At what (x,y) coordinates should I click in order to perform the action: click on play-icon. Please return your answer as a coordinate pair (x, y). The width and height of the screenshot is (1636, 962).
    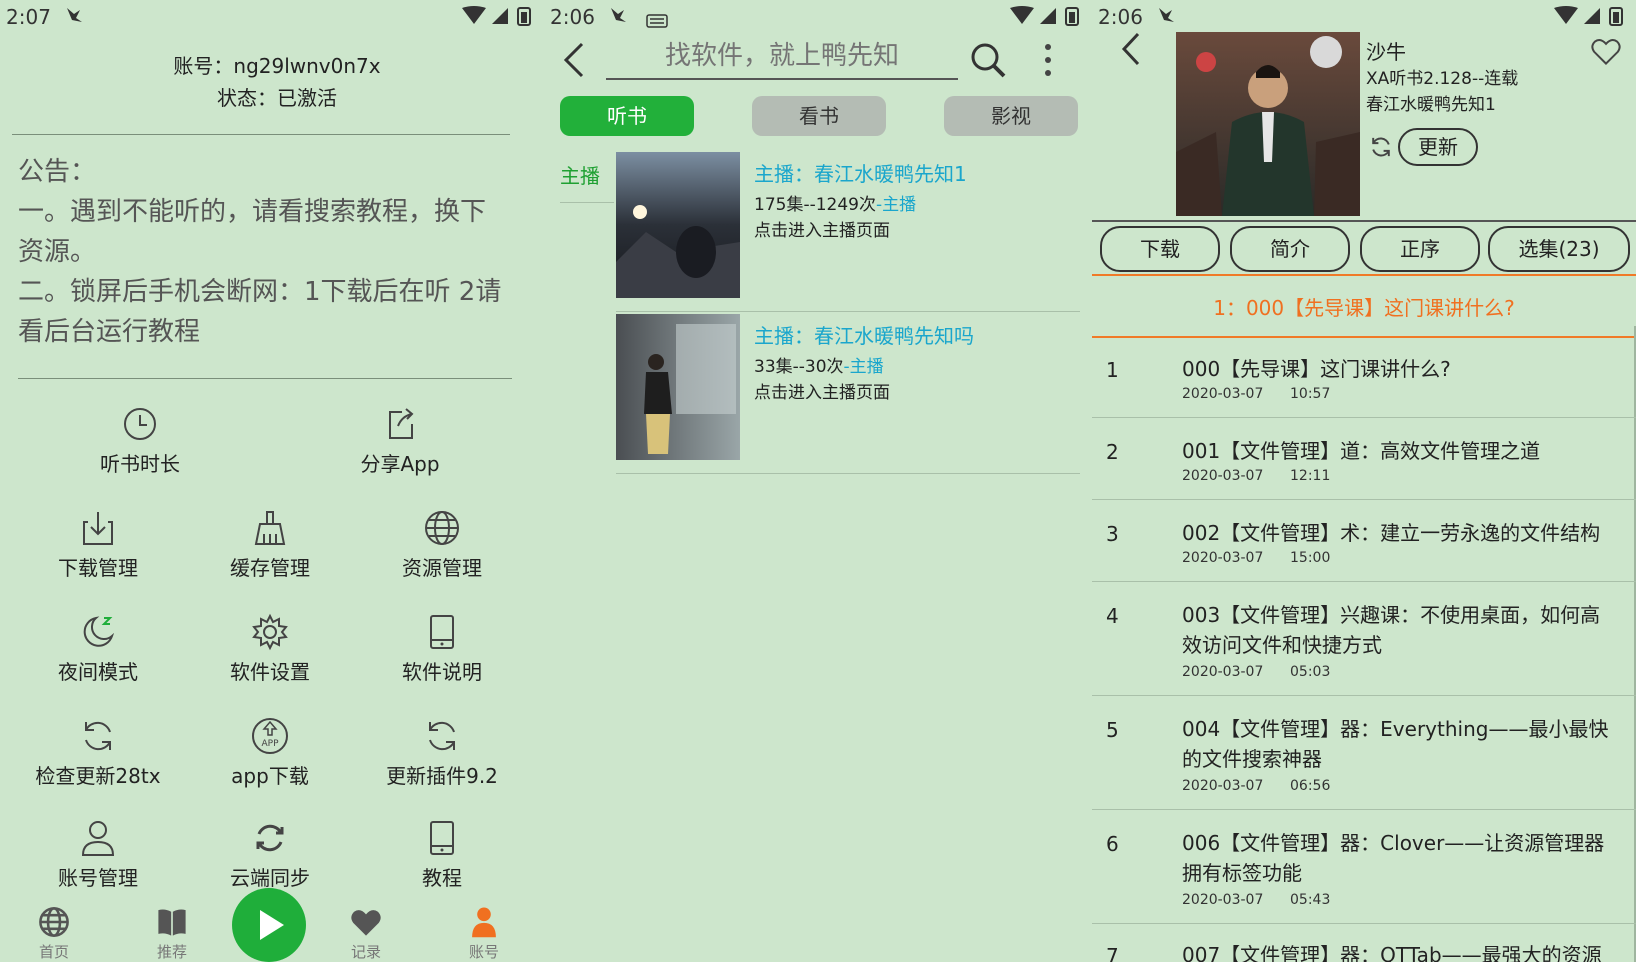
    Looking at the image, I should click on (272, 925).